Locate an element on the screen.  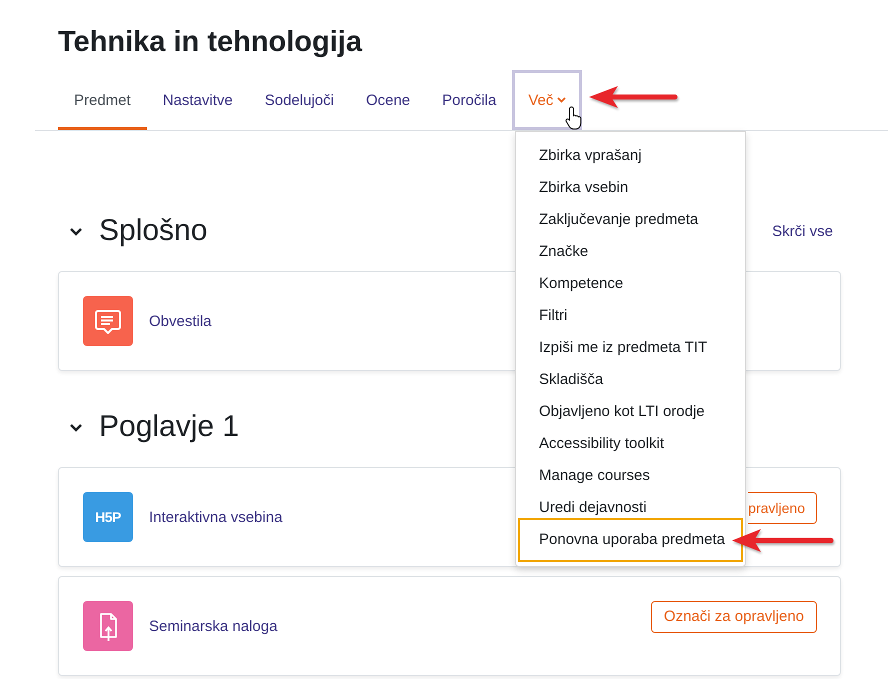
activity-link: Obvestila is located at coordinates (180, 321).